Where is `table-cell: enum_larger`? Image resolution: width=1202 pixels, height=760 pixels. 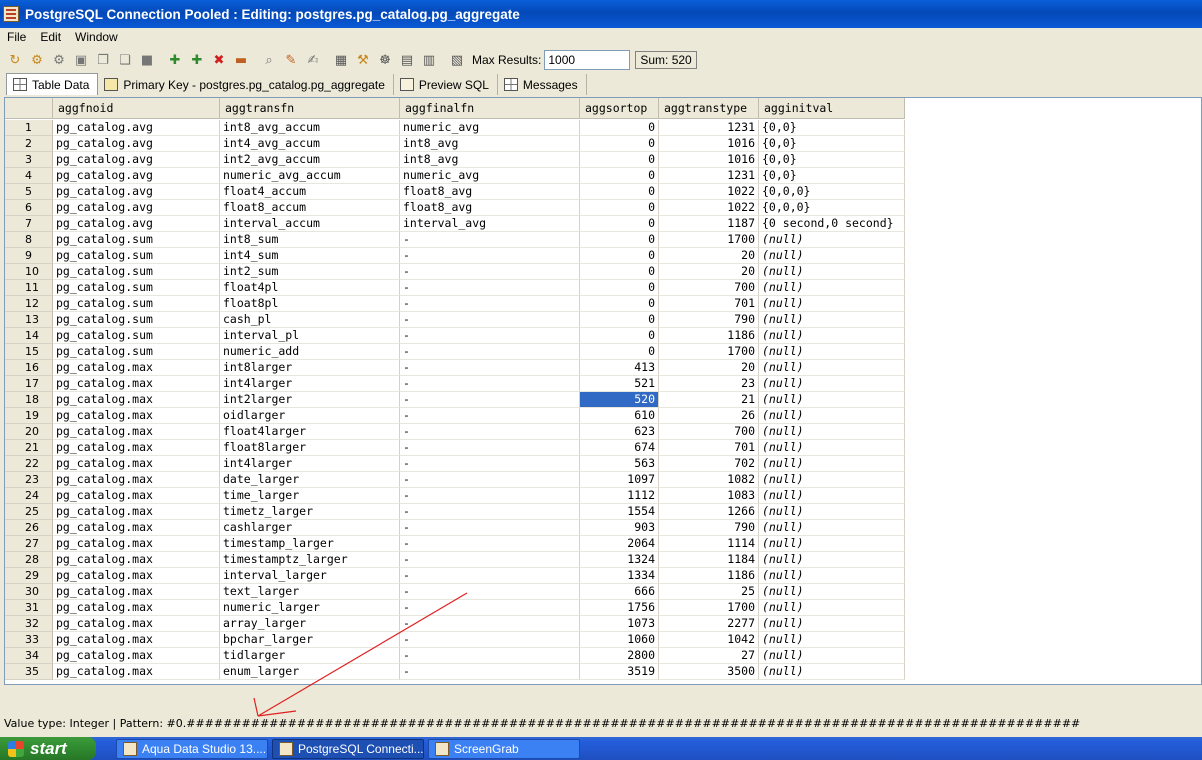 table-cell: enum_larger is located at coordinates (310, 672).